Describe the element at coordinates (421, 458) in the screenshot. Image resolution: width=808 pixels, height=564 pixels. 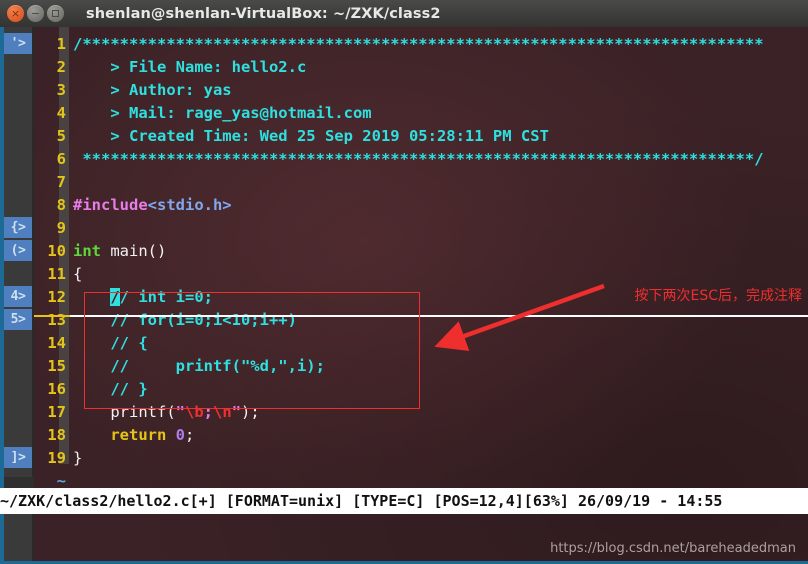
I see `code-line: 19}` at that location.